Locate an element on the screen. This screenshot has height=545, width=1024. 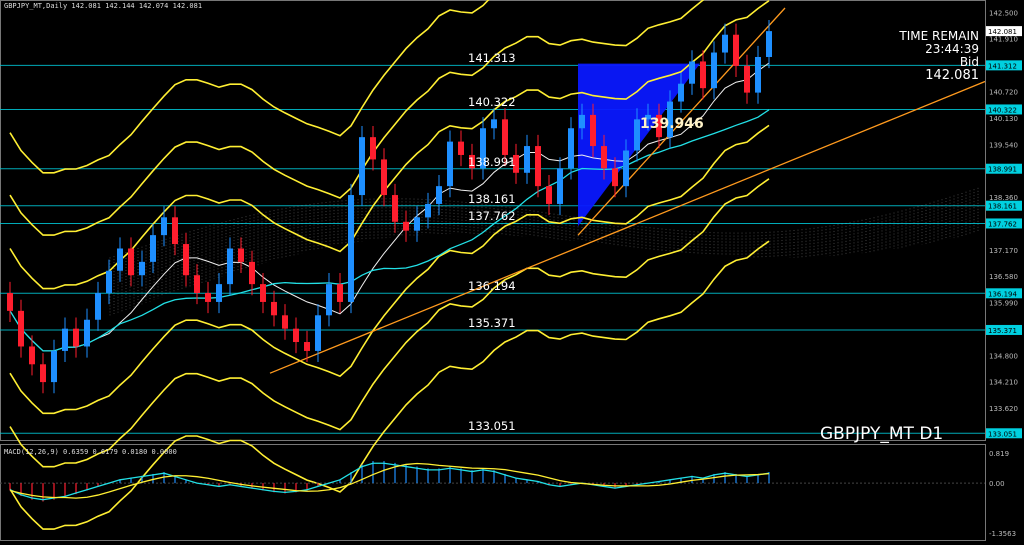
bid-value: 142.081 is located at coordinates (952, 75).